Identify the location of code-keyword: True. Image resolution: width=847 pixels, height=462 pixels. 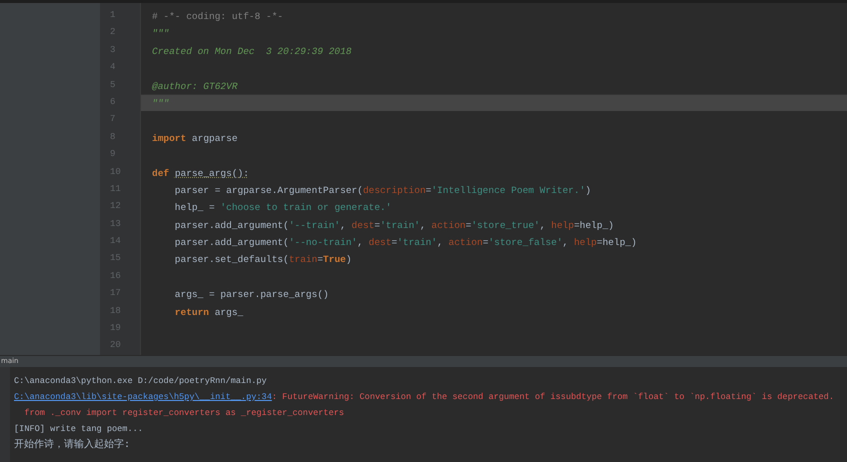
(334, 260).